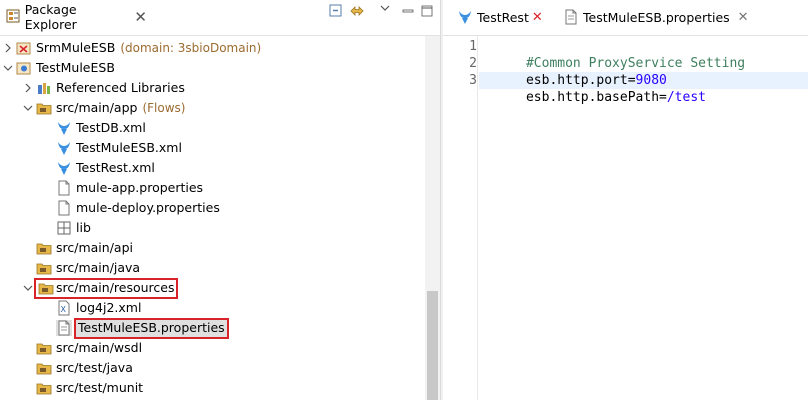 Image resolution: width=808 pixels, height=402 pixels. What do you see at coordinates (101, 128) in the screenshot?
I see `tree-item-testdb-xml: TestDB.xml` at bounding box center [101, 128].